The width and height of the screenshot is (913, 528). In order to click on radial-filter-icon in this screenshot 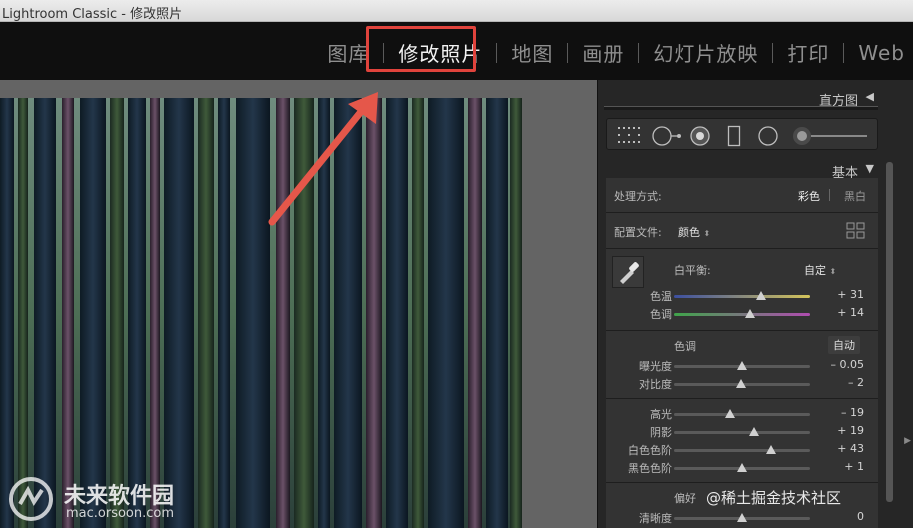, I will do `click(768, 136)`.